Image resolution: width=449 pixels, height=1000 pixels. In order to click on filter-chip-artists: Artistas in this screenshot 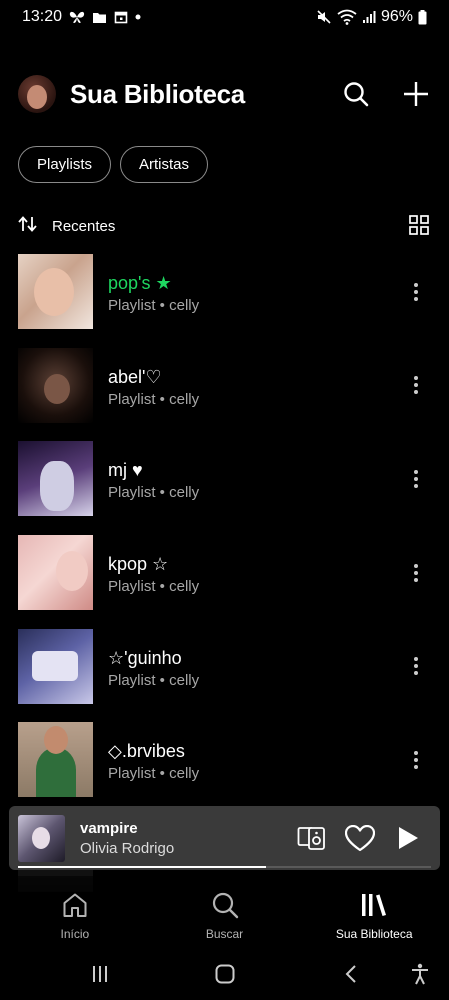, I will do `click(164, 164)`.